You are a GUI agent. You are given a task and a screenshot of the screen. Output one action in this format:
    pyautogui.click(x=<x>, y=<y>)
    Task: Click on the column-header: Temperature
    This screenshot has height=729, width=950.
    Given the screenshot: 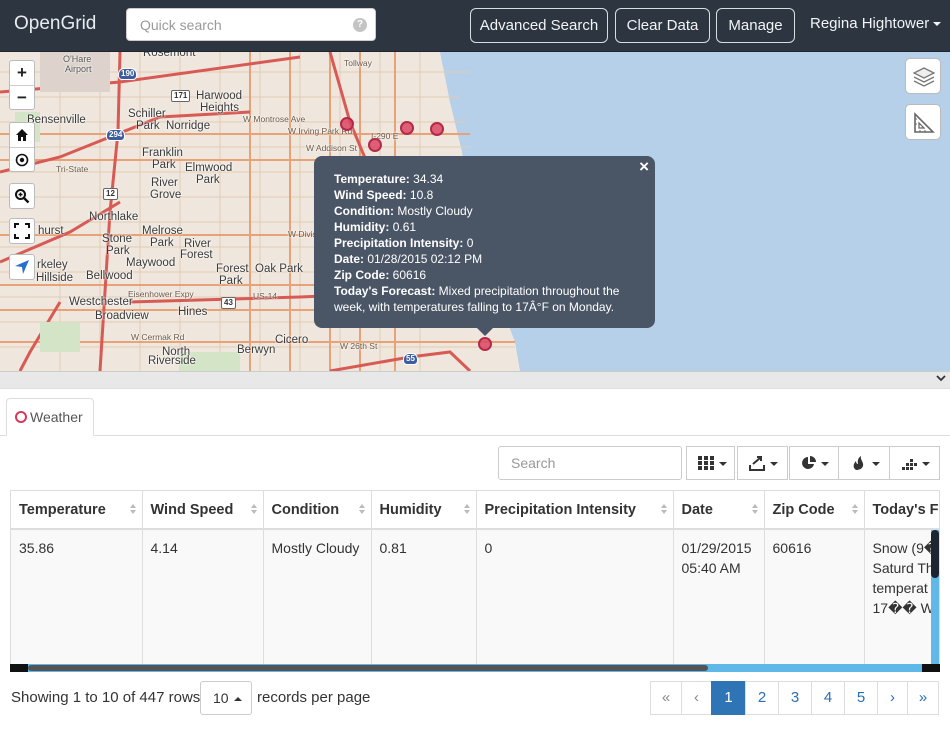 What is the action you would take?
    pyautogui.click(x=77, y=510)
    